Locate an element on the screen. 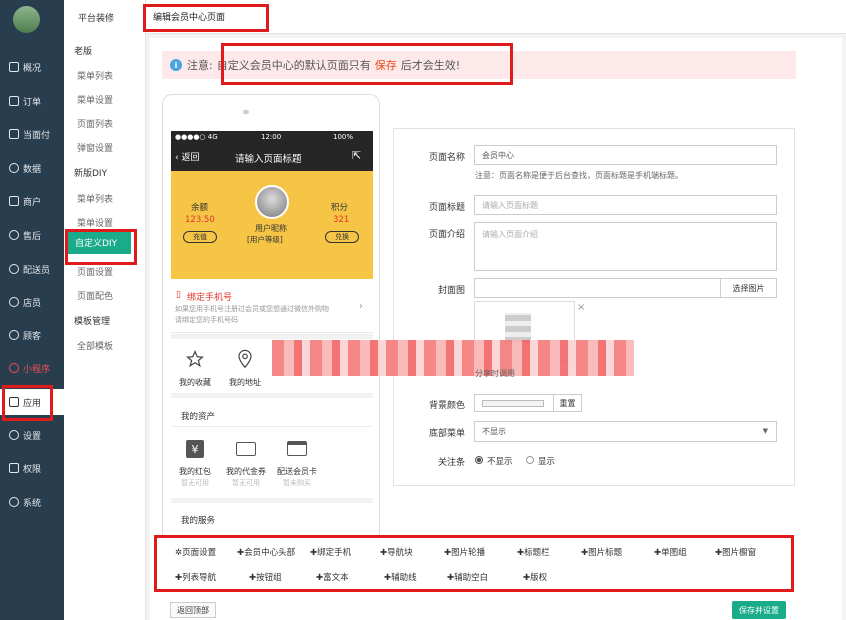  nav-item-apps: 应用 is located at coordinates (32, 402).